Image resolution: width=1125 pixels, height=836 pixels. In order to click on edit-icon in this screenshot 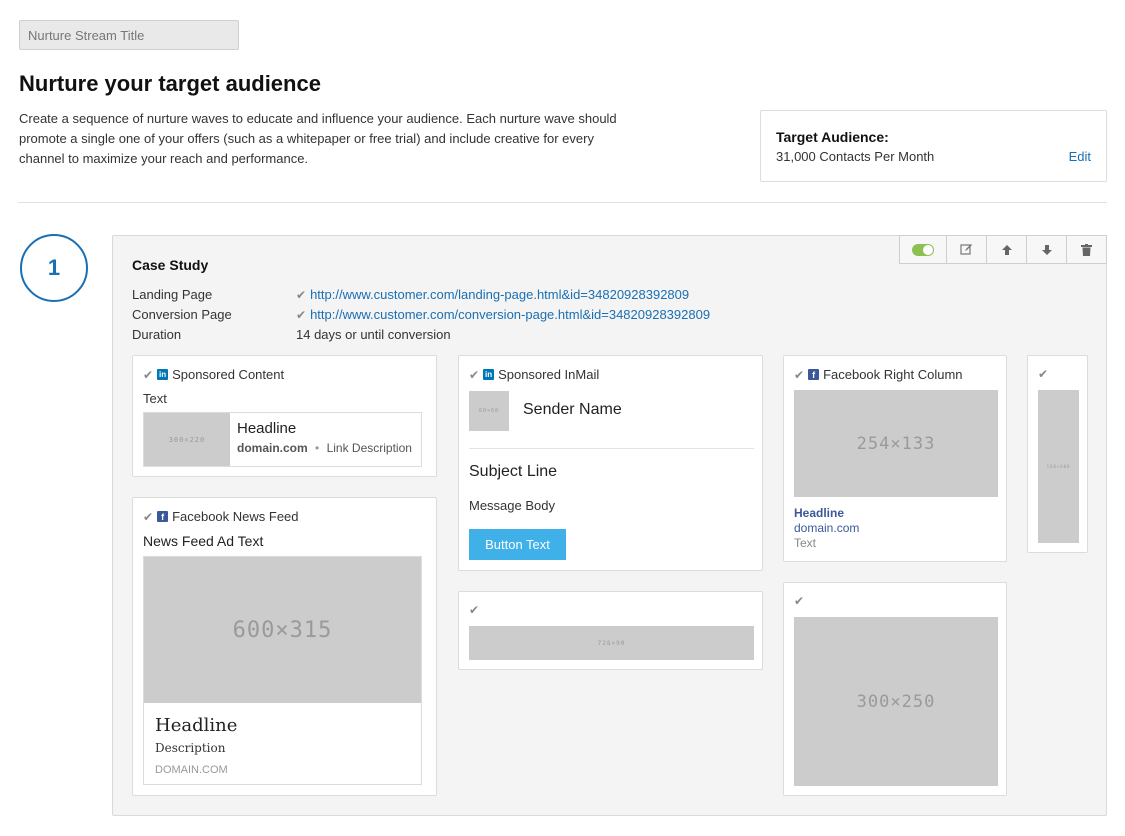, I will do `click(966, 249)`.